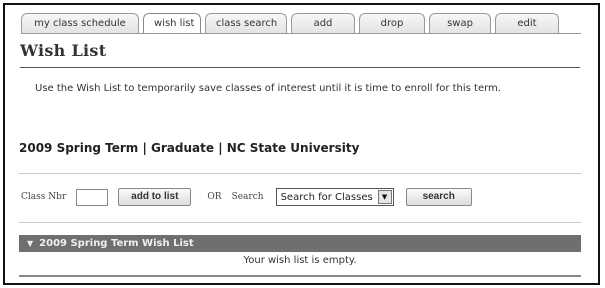 This screenshot has height=288, width=605. What do you see at coordinates (92, 197) in the screenshot?
I see `class-nbr-input` at bounding box center [92, 197].